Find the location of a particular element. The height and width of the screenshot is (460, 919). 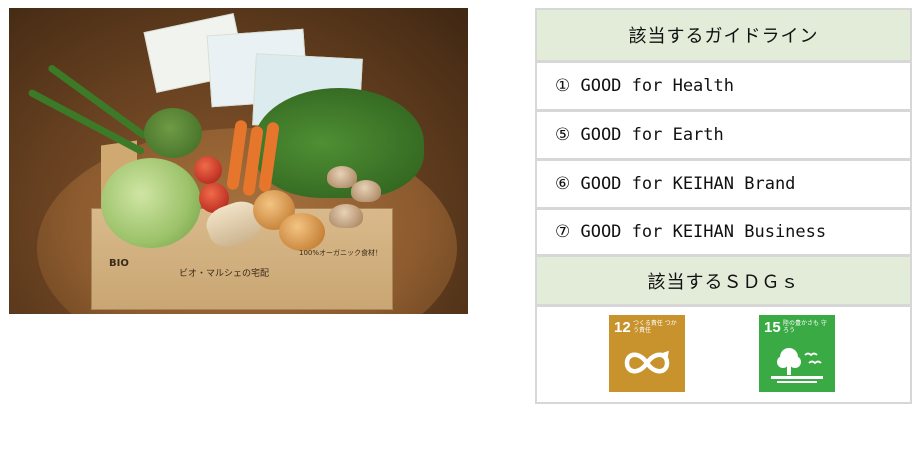

tomato is located at coordinates (208, 170).